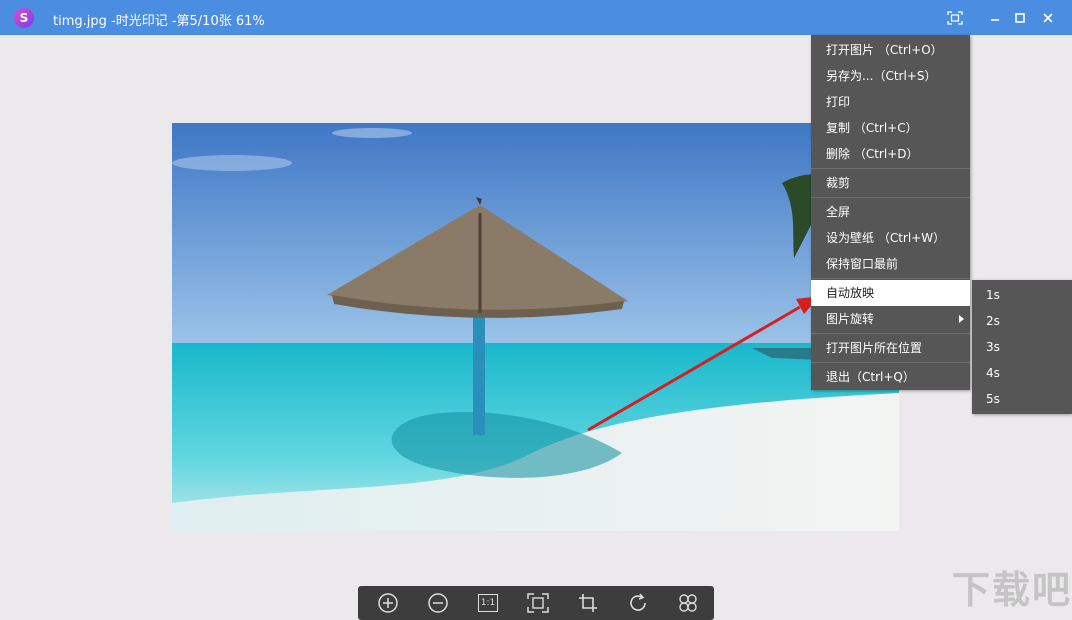  I want to click on zoom-in-icon, so click(388, 603).